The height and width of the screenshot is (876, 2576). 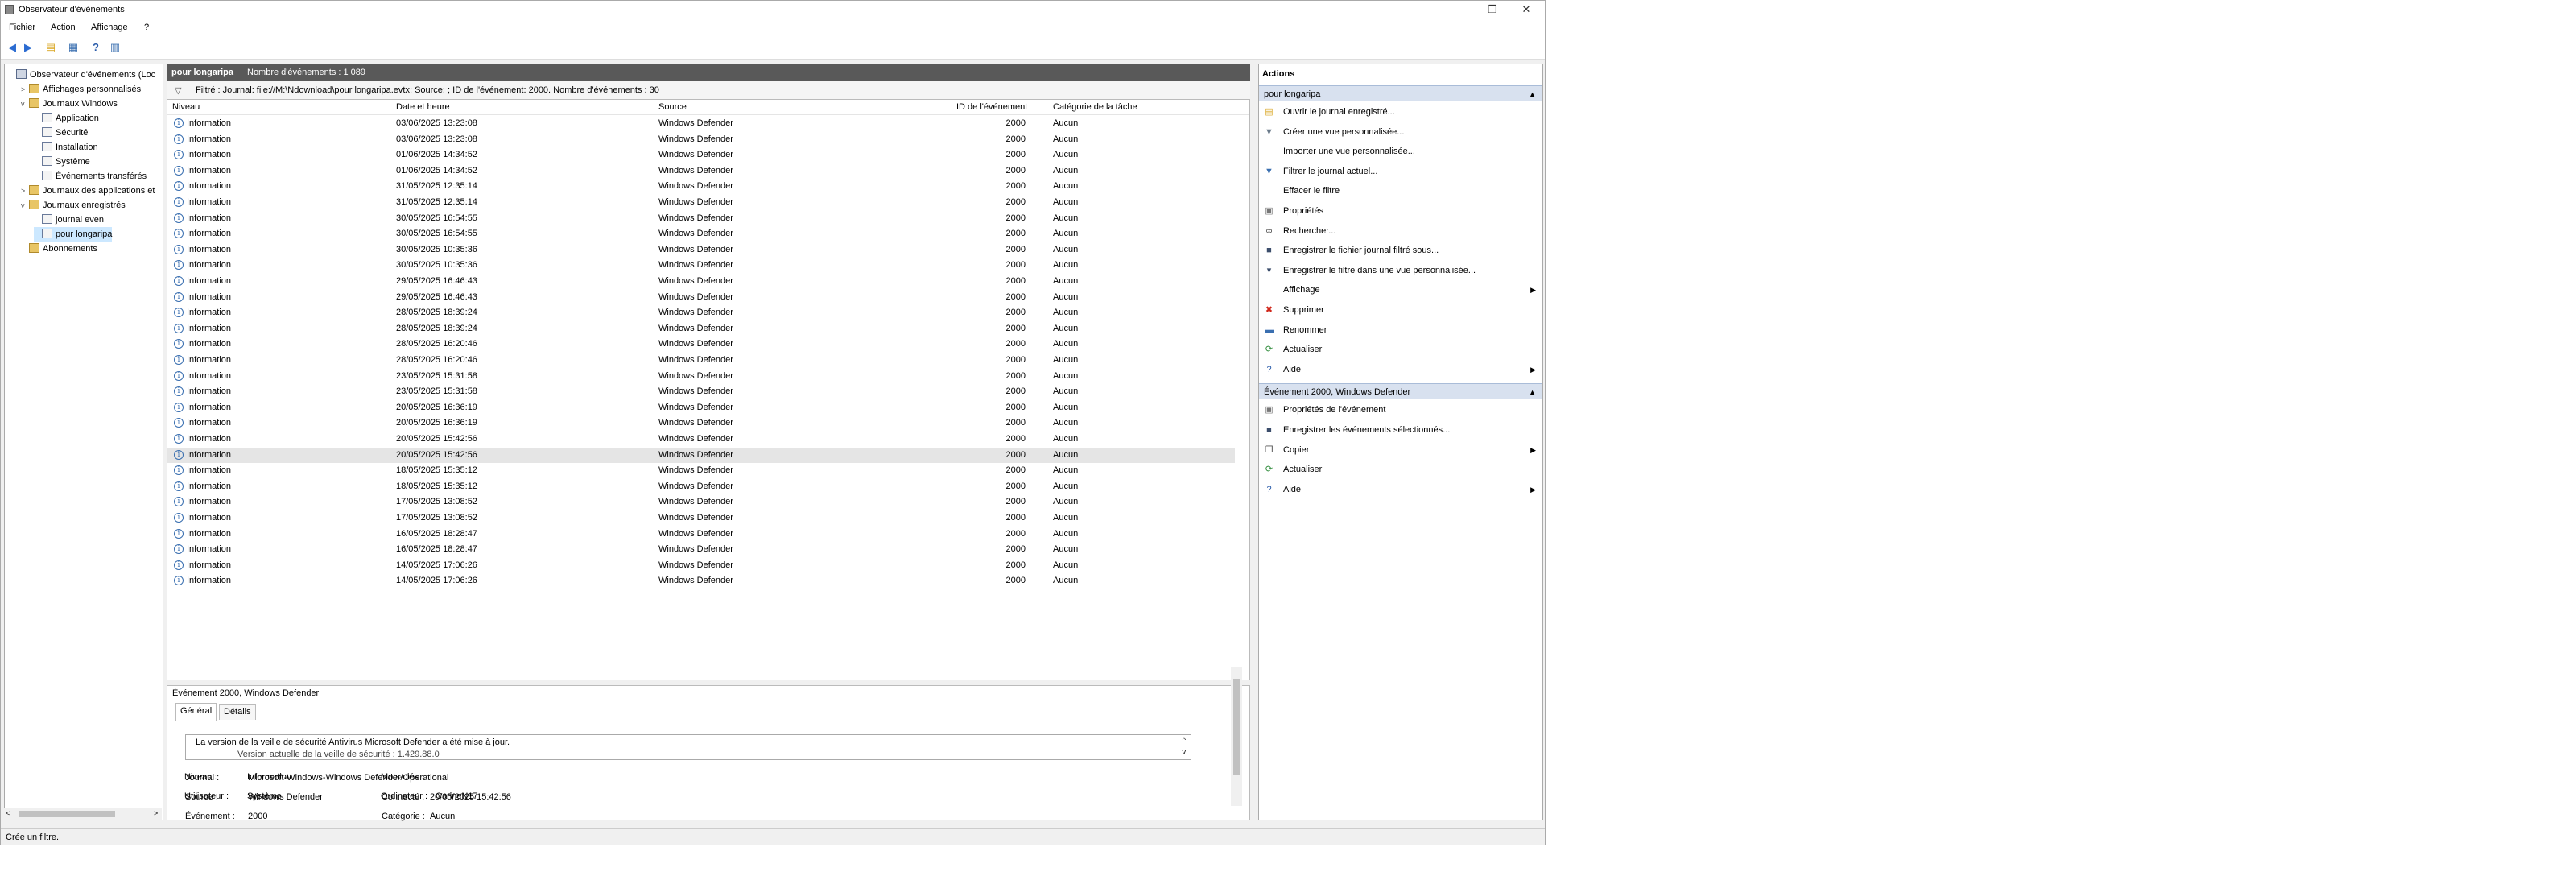 What do you see at coordinates (237, 712) in the screenshot?
I see `tab-details: Détails` at bounding box center [237, 712].